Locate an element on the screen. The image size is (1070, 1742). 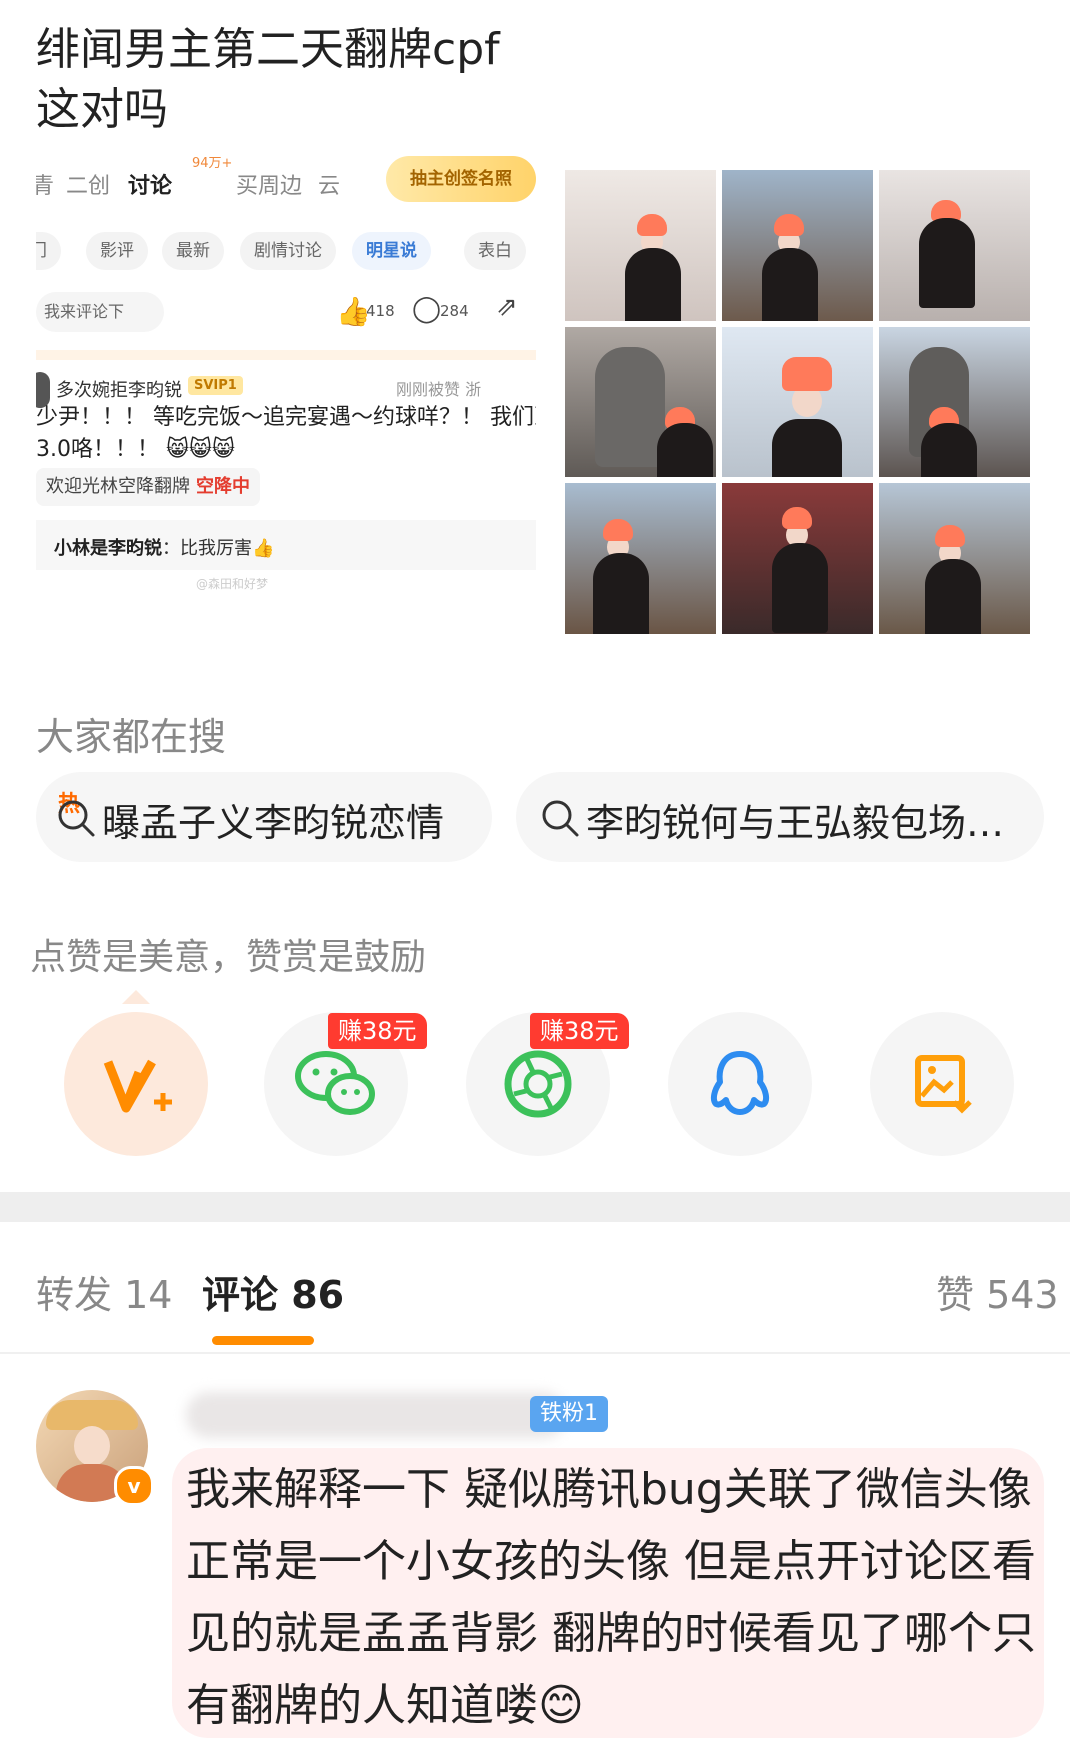
vip-plus-icon is located at coordinates (136, 1084).